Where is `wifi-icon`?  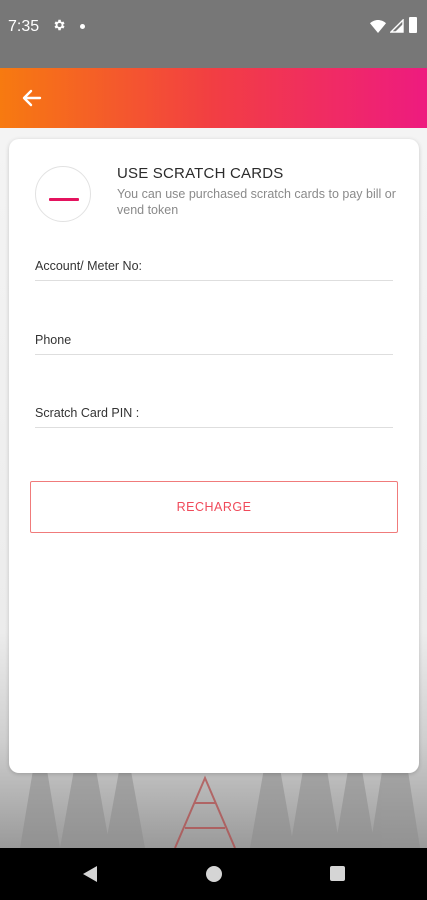 wifi-icon is located at coordinates (378, 26).